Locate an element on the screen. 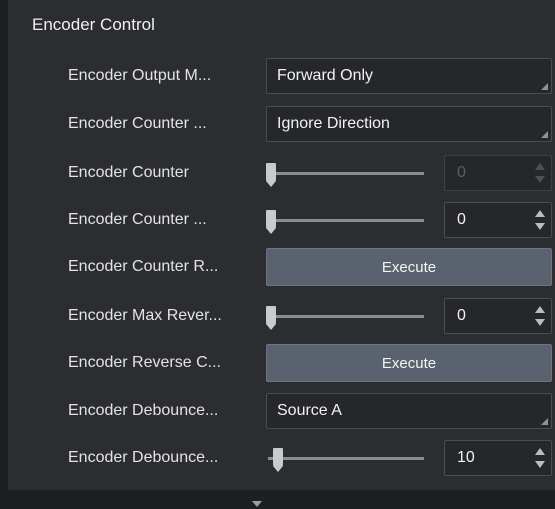 This screenshot has width=555, height=509. row-encoder-debounce-time: Encoder Debounce... 10 is located at coordinates (281, 458).